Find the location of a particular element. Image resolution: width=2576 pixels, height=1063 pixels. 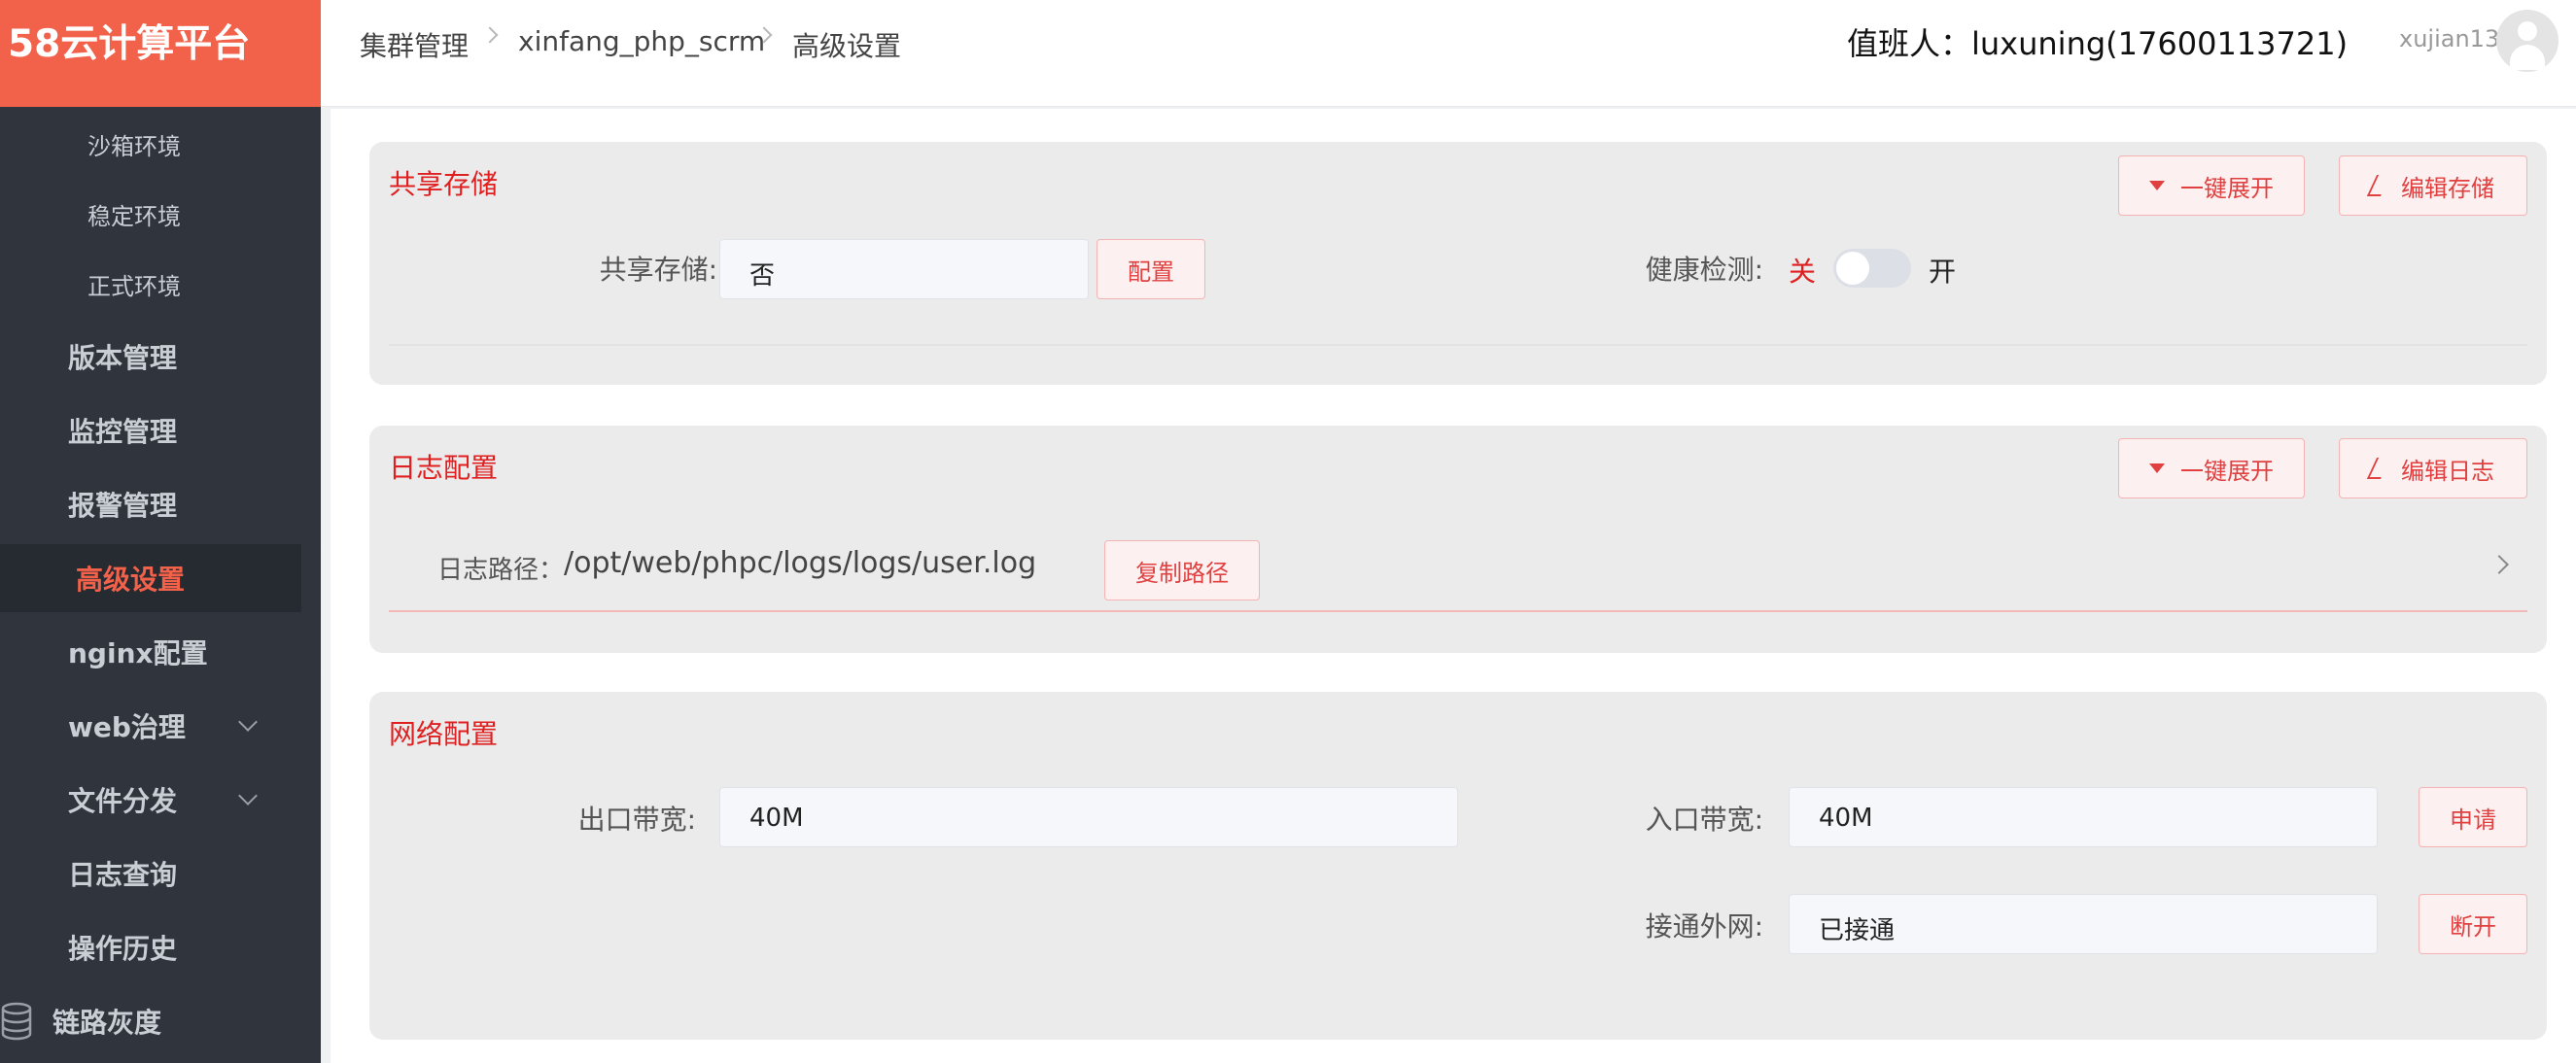

edit-log-button: 编辑日志 is located at coordinates (2433, 468).